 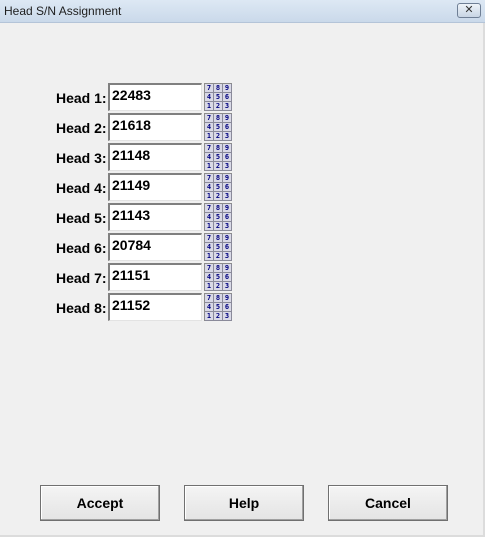 I want to click on head-serial-input: 21618, so click(x=155, y=127).